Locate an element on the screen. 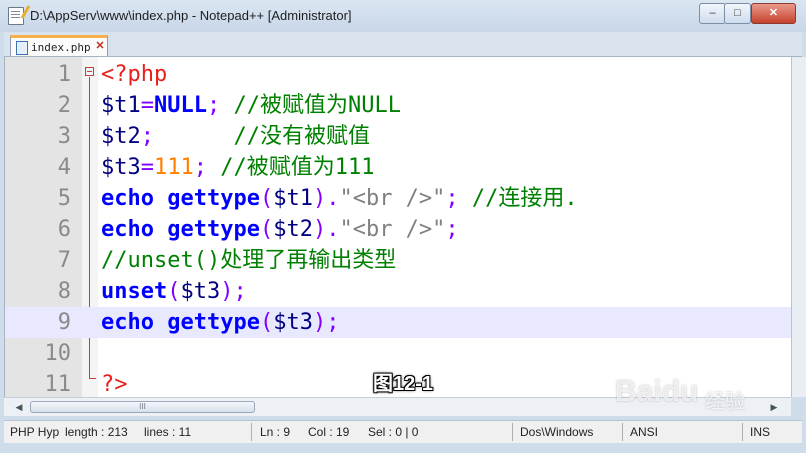 This screenshot has width=806, height=453. status-length: length : 213 is located at coordinates (96, 432).